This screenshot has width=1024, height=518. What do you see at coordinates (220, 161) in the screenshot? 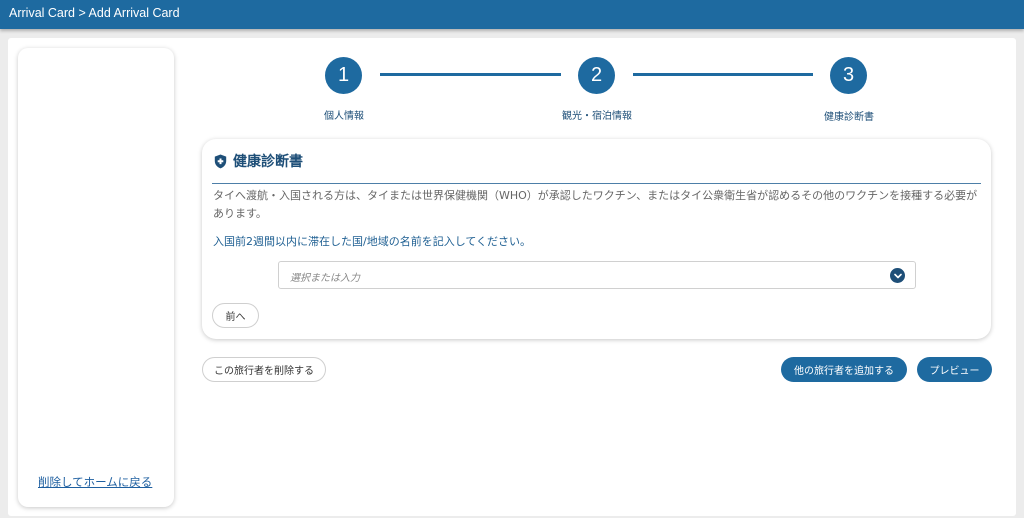
I see `shield-icon` at bounding box center [220, 161].